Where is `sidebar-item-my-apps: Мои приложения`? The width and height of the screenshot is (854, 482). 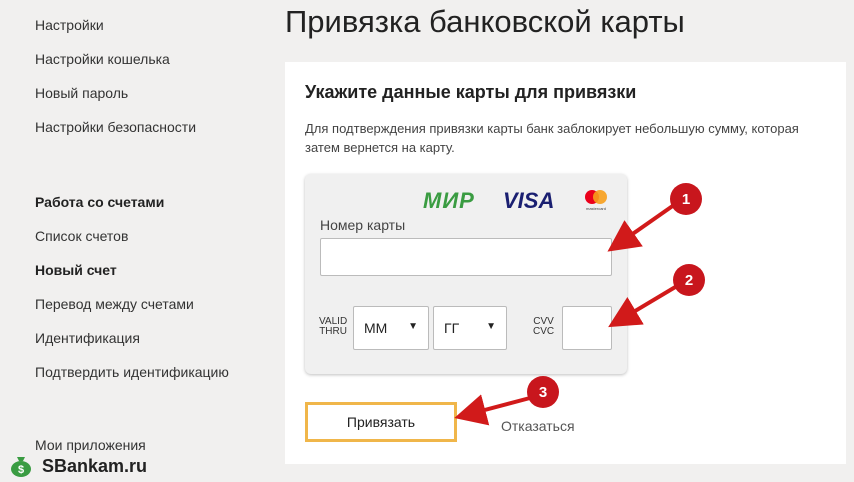
sidebar-item-my-apps: Мои приложения is located at coordinates (90, 445).